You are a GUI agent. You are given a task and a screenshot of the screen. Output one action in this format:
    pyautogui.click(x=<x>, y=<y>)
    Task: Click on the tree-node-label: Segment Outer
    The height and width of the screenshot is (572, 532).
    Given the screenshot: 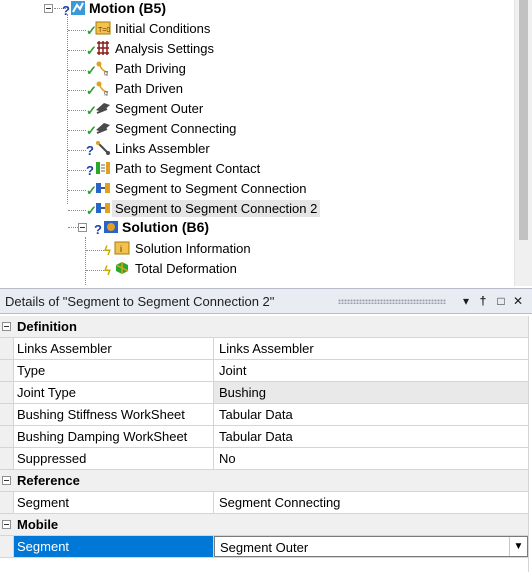 What is the action you would take?
    pyautogui.click(x=159, y=108)
    